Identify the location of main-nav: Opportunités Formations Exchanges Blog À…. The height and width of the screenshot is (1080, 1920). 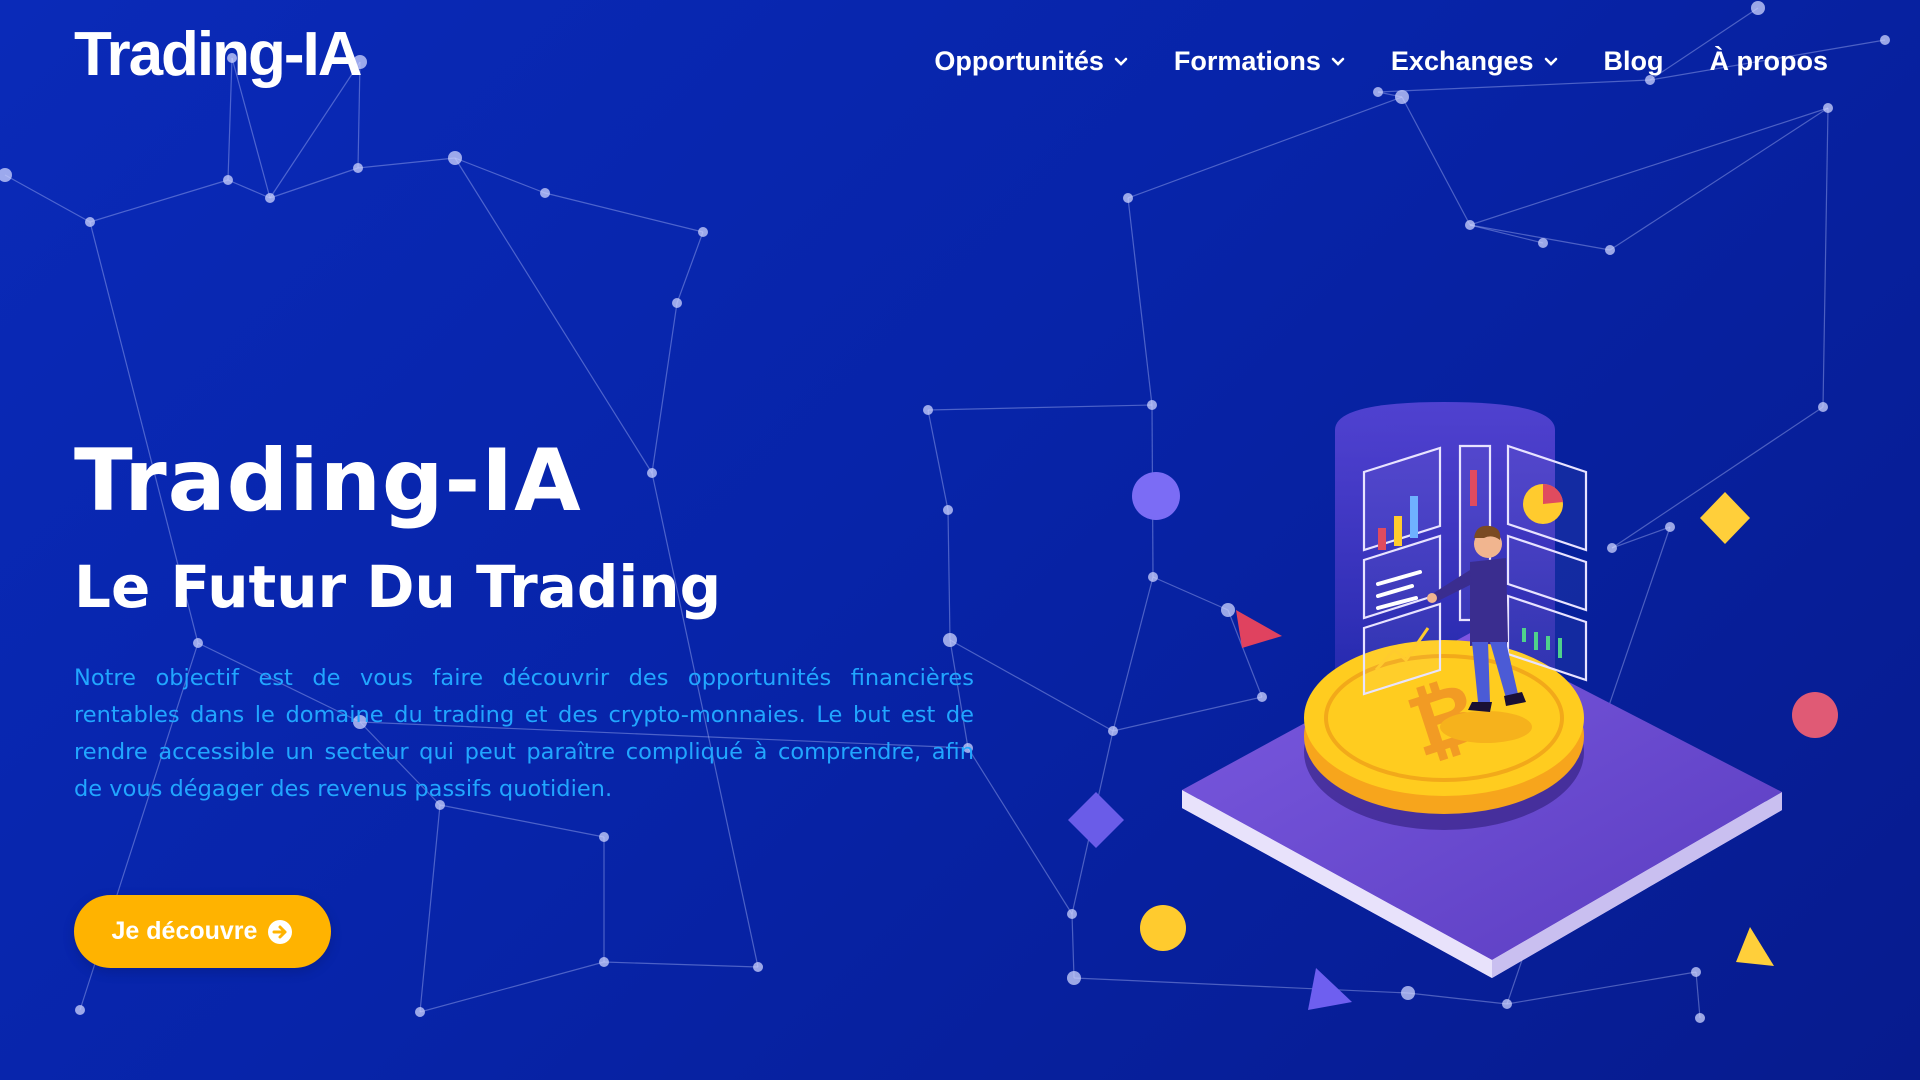
(1381, 61).